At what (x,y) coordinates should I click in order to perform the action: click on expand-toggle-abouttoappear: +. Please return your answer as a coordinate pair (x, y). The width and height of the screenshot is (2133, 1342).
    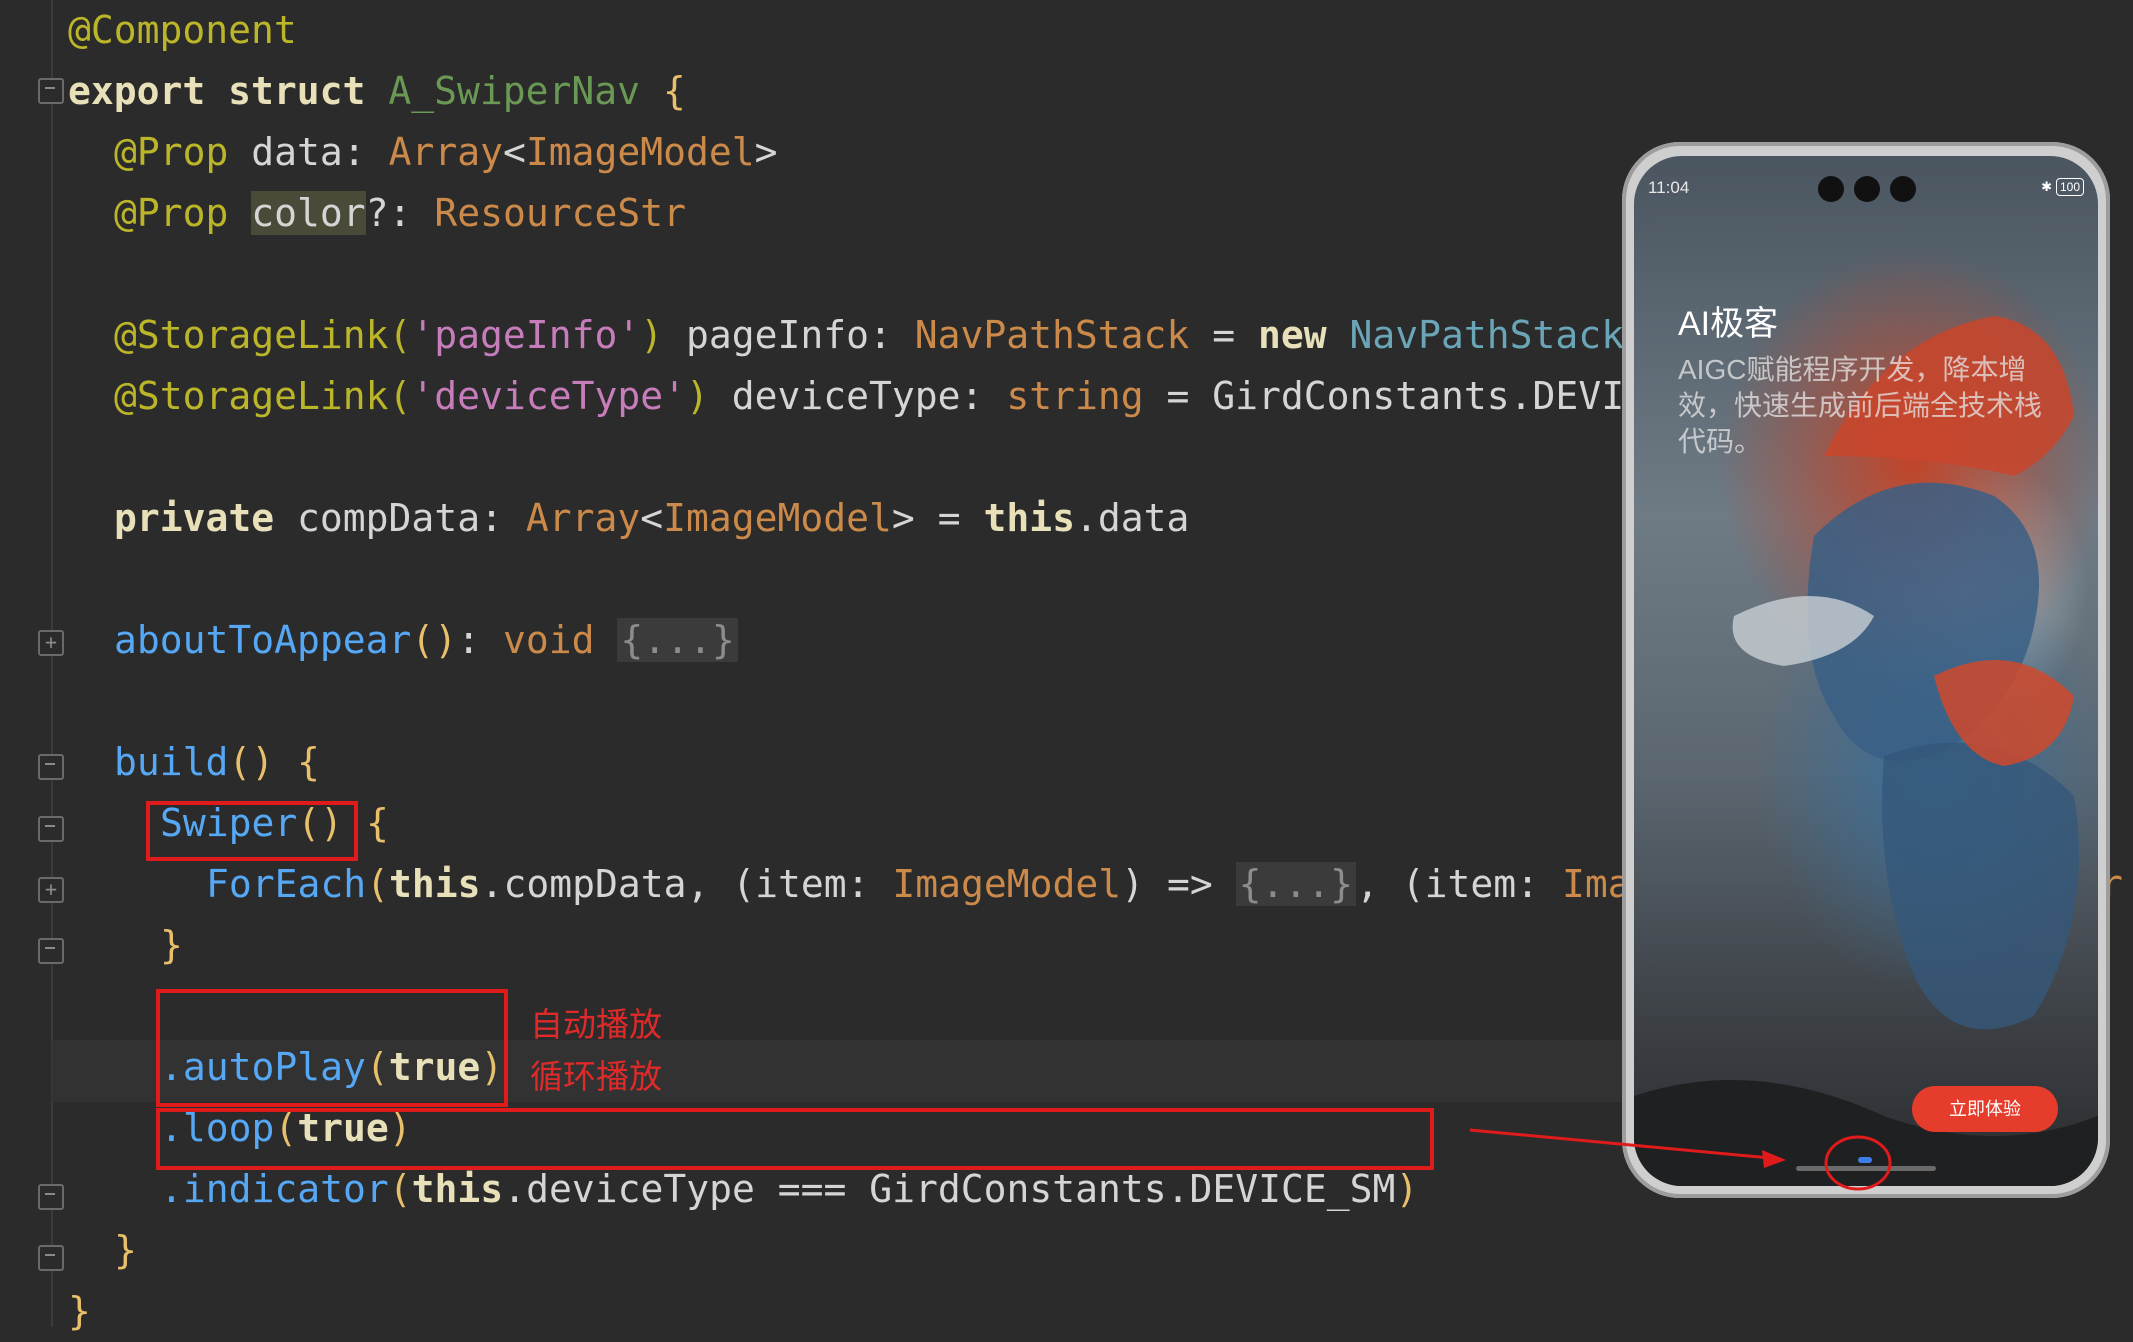
    Looking at the image, I should click on (51, 643).